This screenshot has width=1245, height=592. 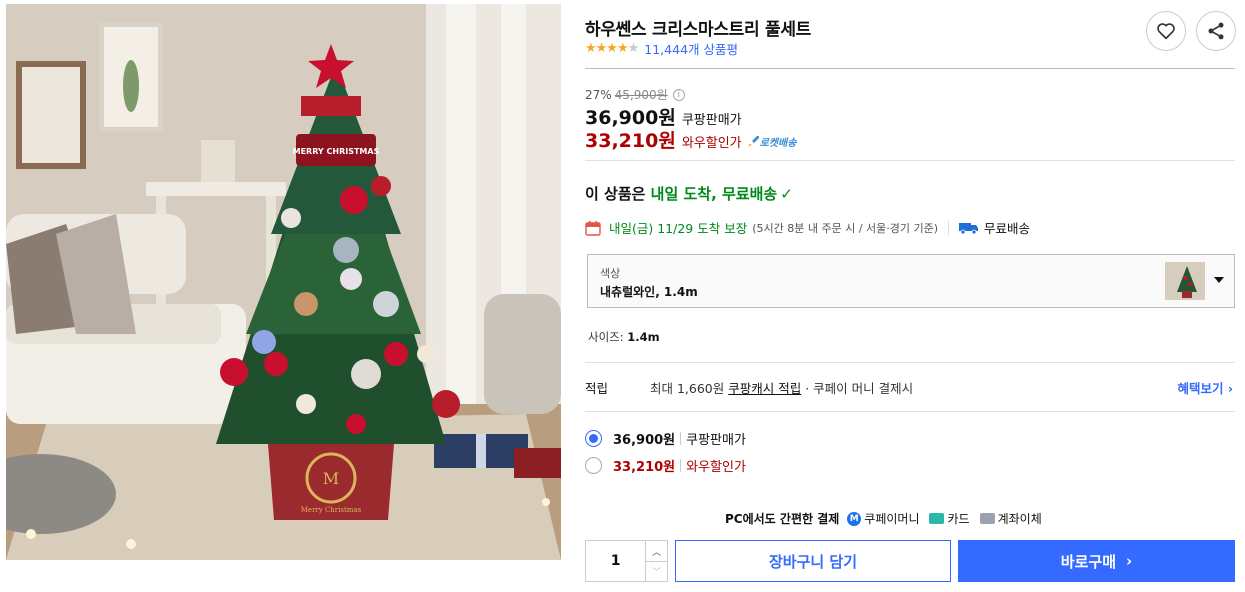 I want to click on discount-row: 27% 45,900원 i, so click(x=635, y=94).